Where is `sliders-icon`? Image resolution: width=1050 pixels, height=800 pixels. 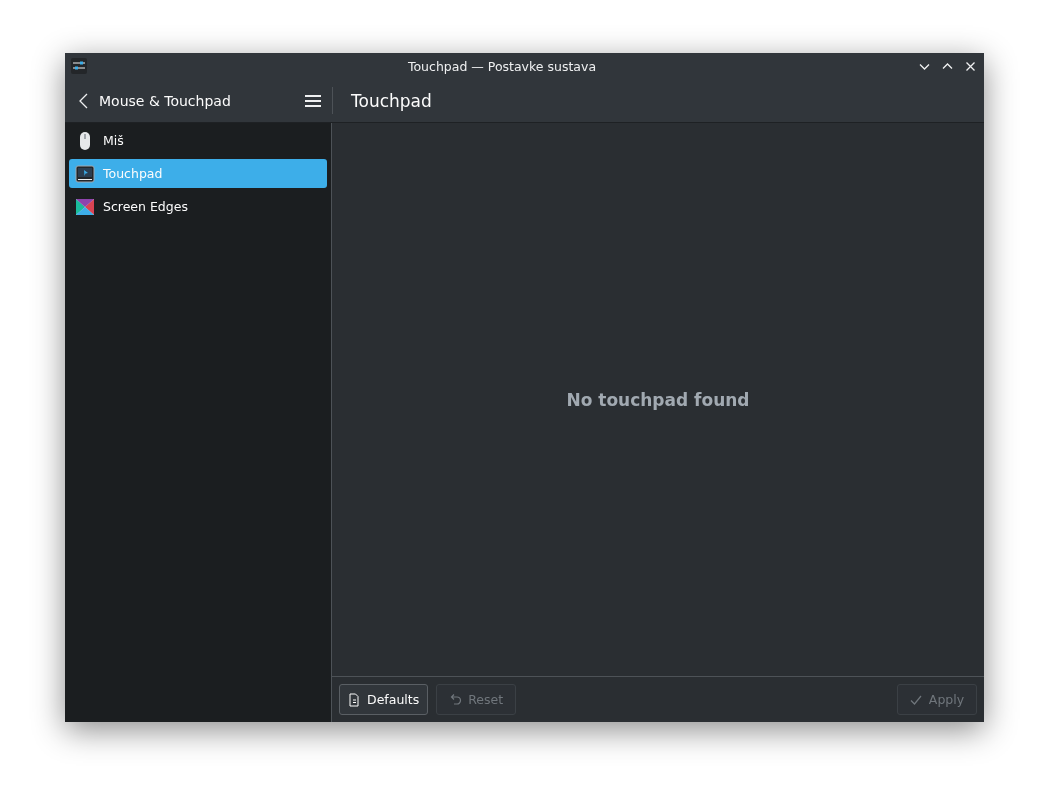
sliders-icon is located at coordinates (79, 66).